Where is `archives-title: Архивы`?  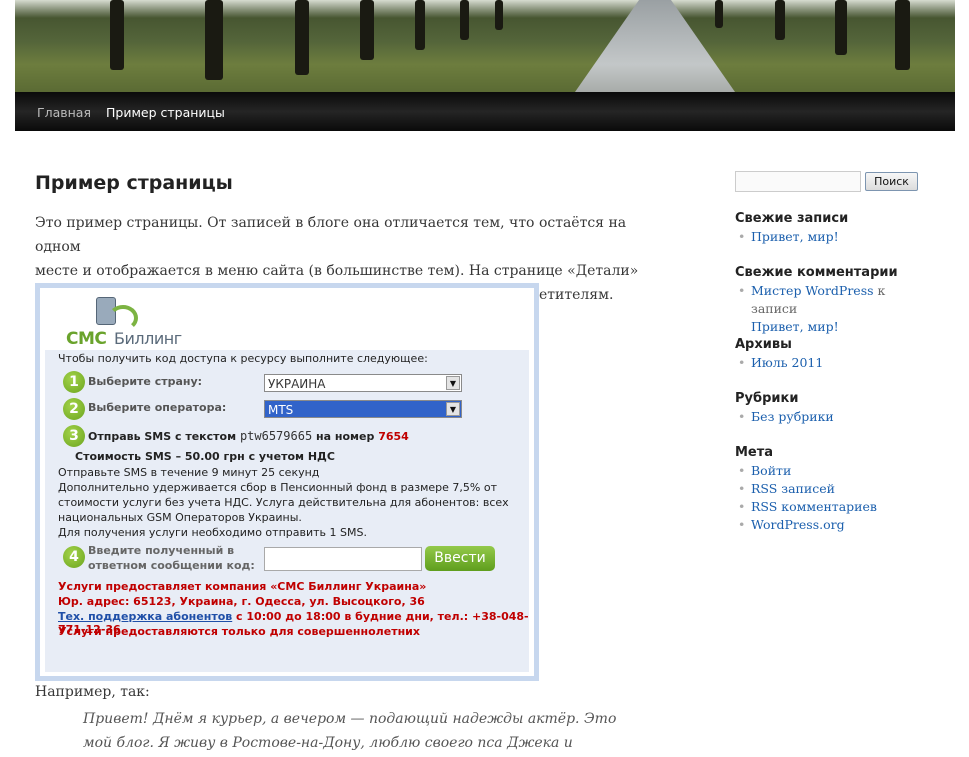
archives-title: Архивы is located at coordinates (763, 344).